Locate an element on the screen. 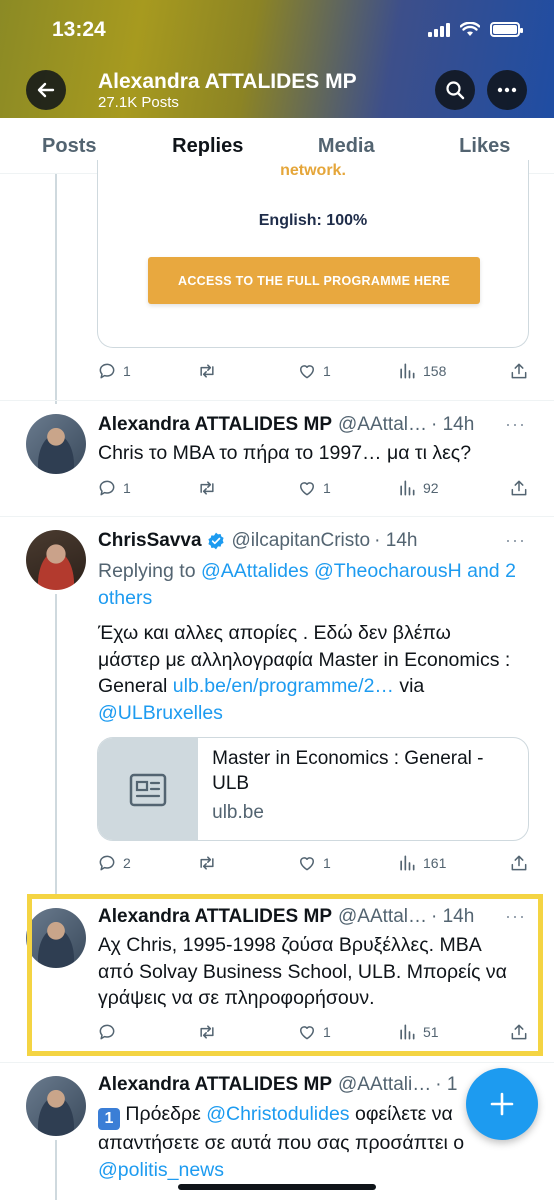 This screenshot has height=1200, width=554. reply-button: 2 is located at coordinates (147, 863).